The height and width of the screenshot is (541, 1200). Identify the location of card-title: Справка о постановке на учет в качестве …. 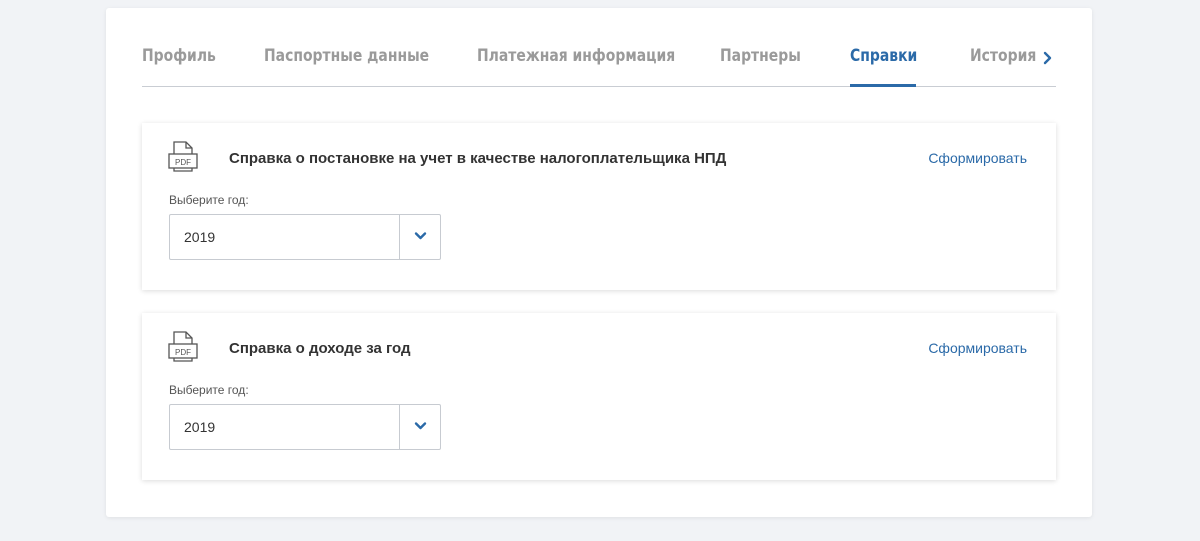
(478, 158).